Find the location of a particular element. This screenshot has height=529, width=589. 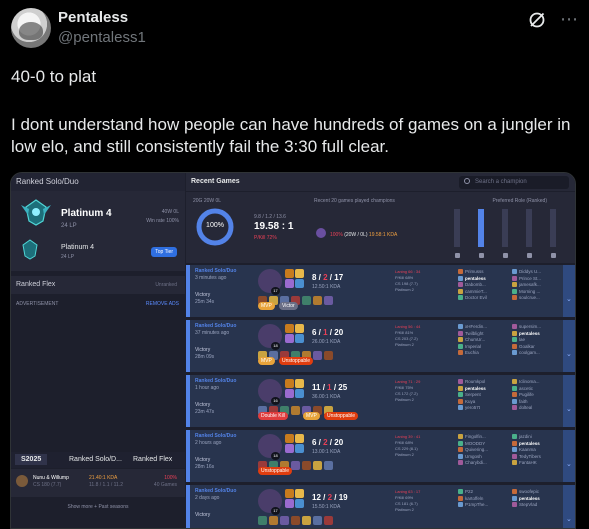

player-name: FantaHK is located at coordinates (528, 462).